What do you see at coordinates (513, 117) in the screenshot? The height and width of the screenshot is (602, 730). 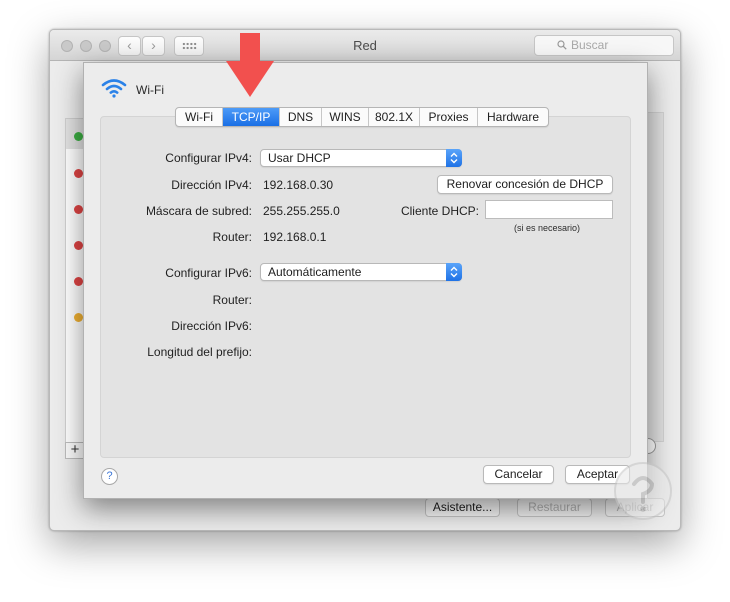 I see `tab-hardware: Hardware` at bounding box center [513, 117].